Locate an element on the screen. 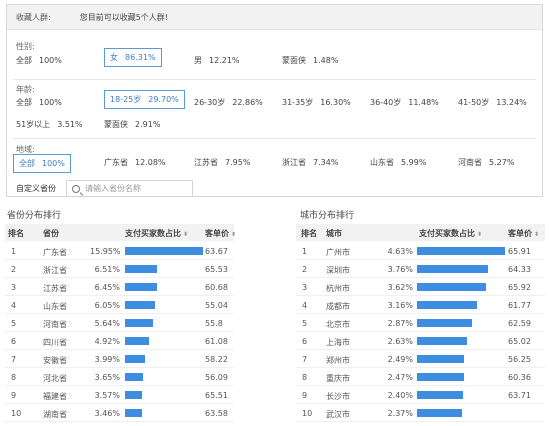  region-option-4: 山东省 5.99% is located at coordinates (398, 162).